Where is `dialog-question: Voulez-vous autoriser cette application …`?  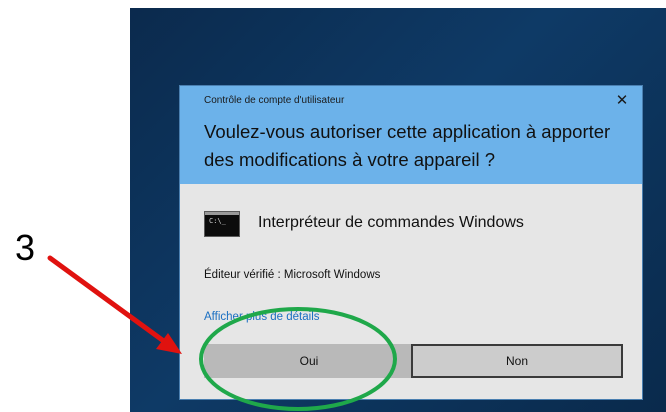
dialog-question: Voulez-vous autoriser cette application … is located at coordinates (407, 145).